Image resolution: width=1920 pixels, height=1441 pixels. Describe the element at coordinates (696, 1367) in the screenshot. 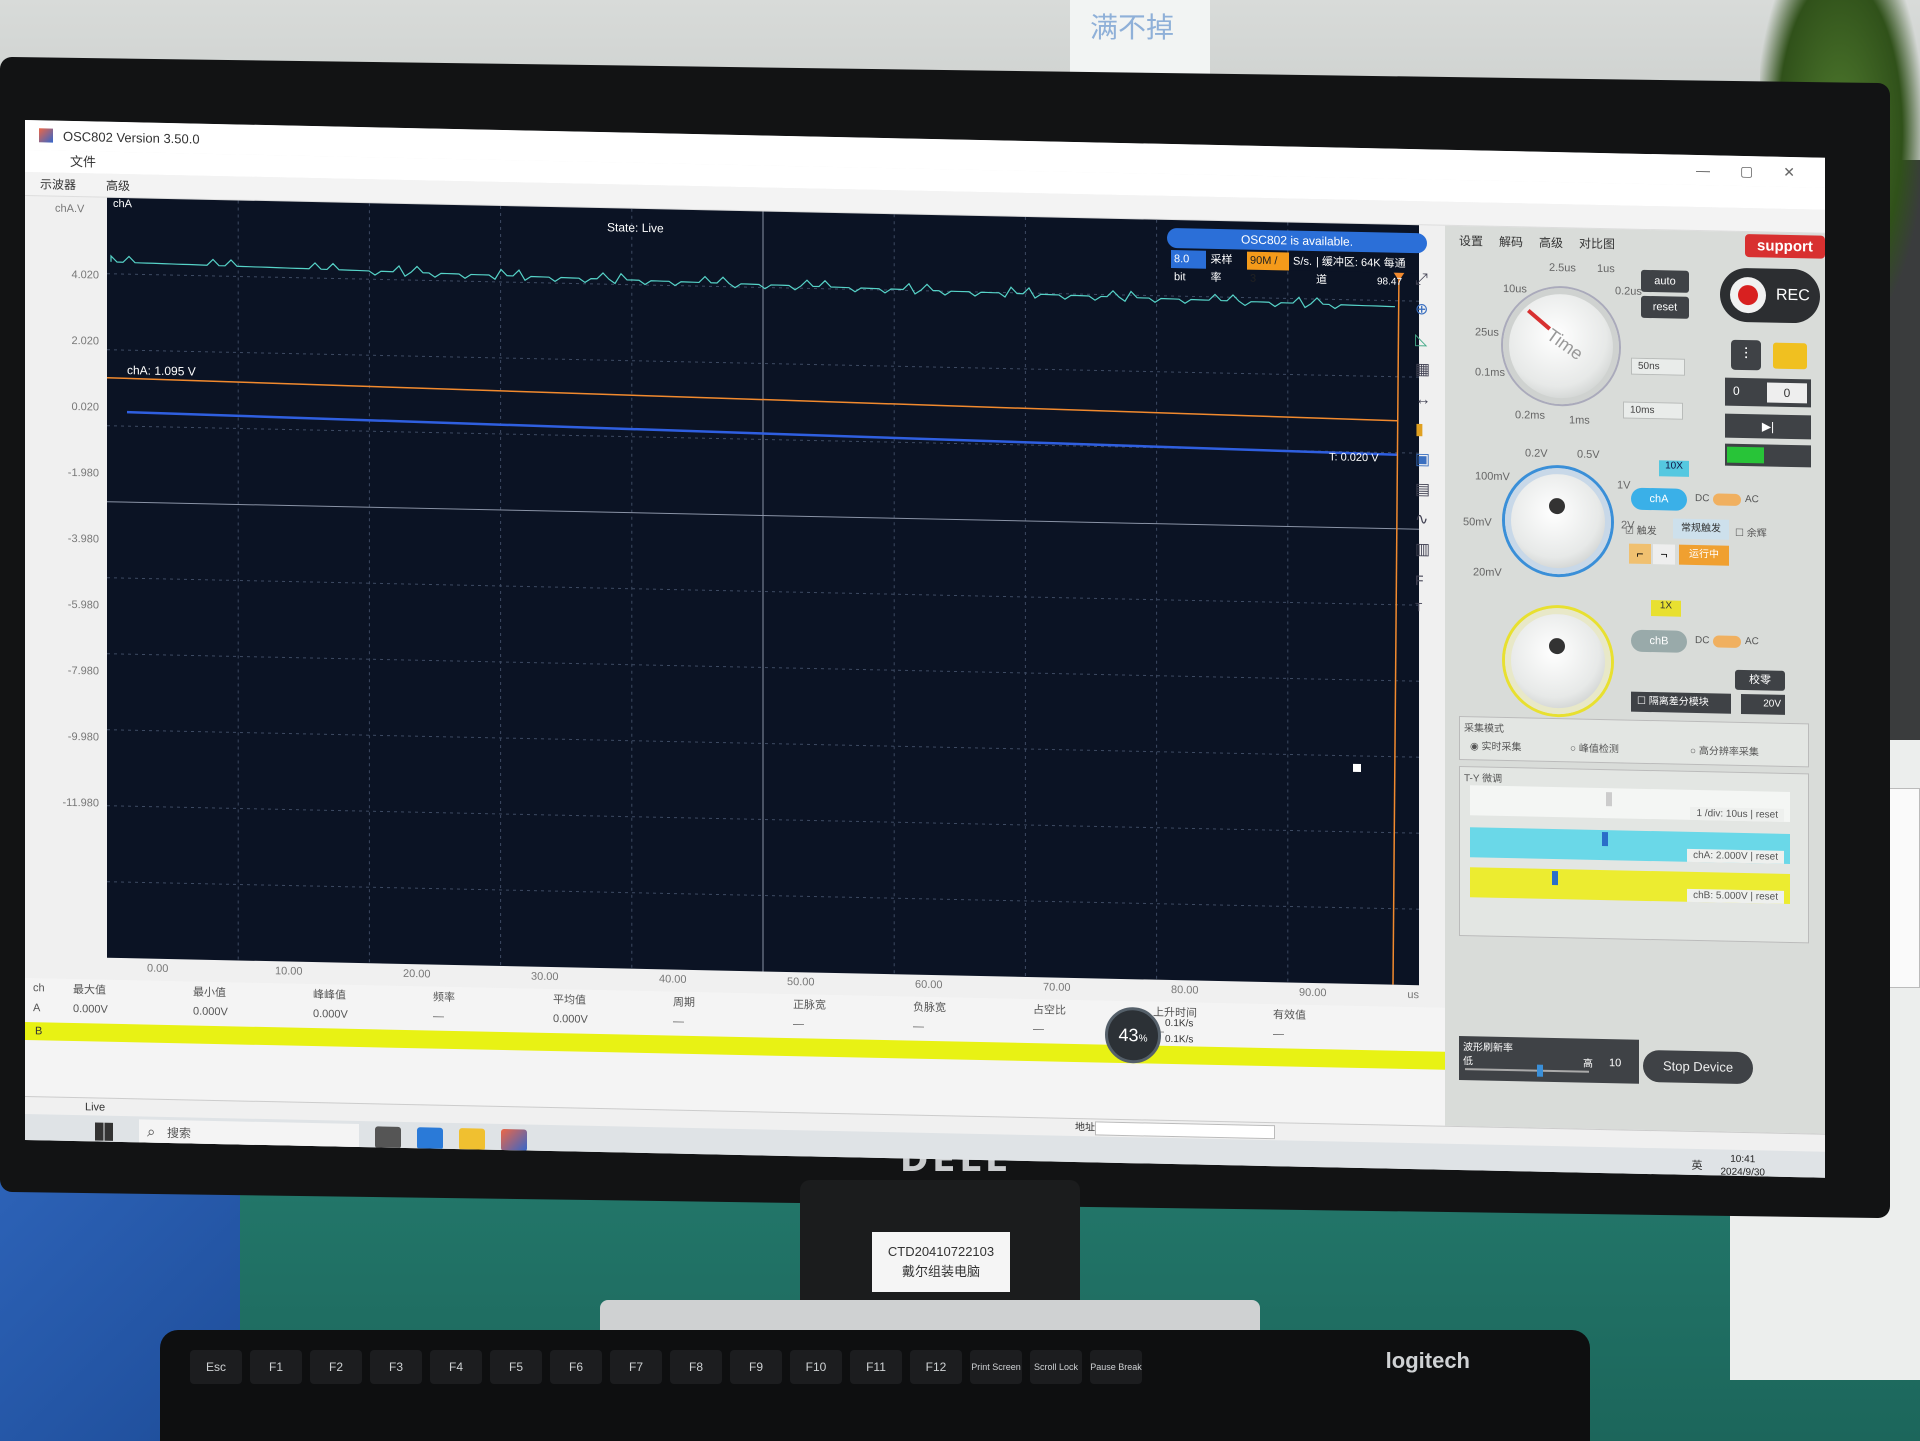

I see `keyboard-key: F8` at that location.